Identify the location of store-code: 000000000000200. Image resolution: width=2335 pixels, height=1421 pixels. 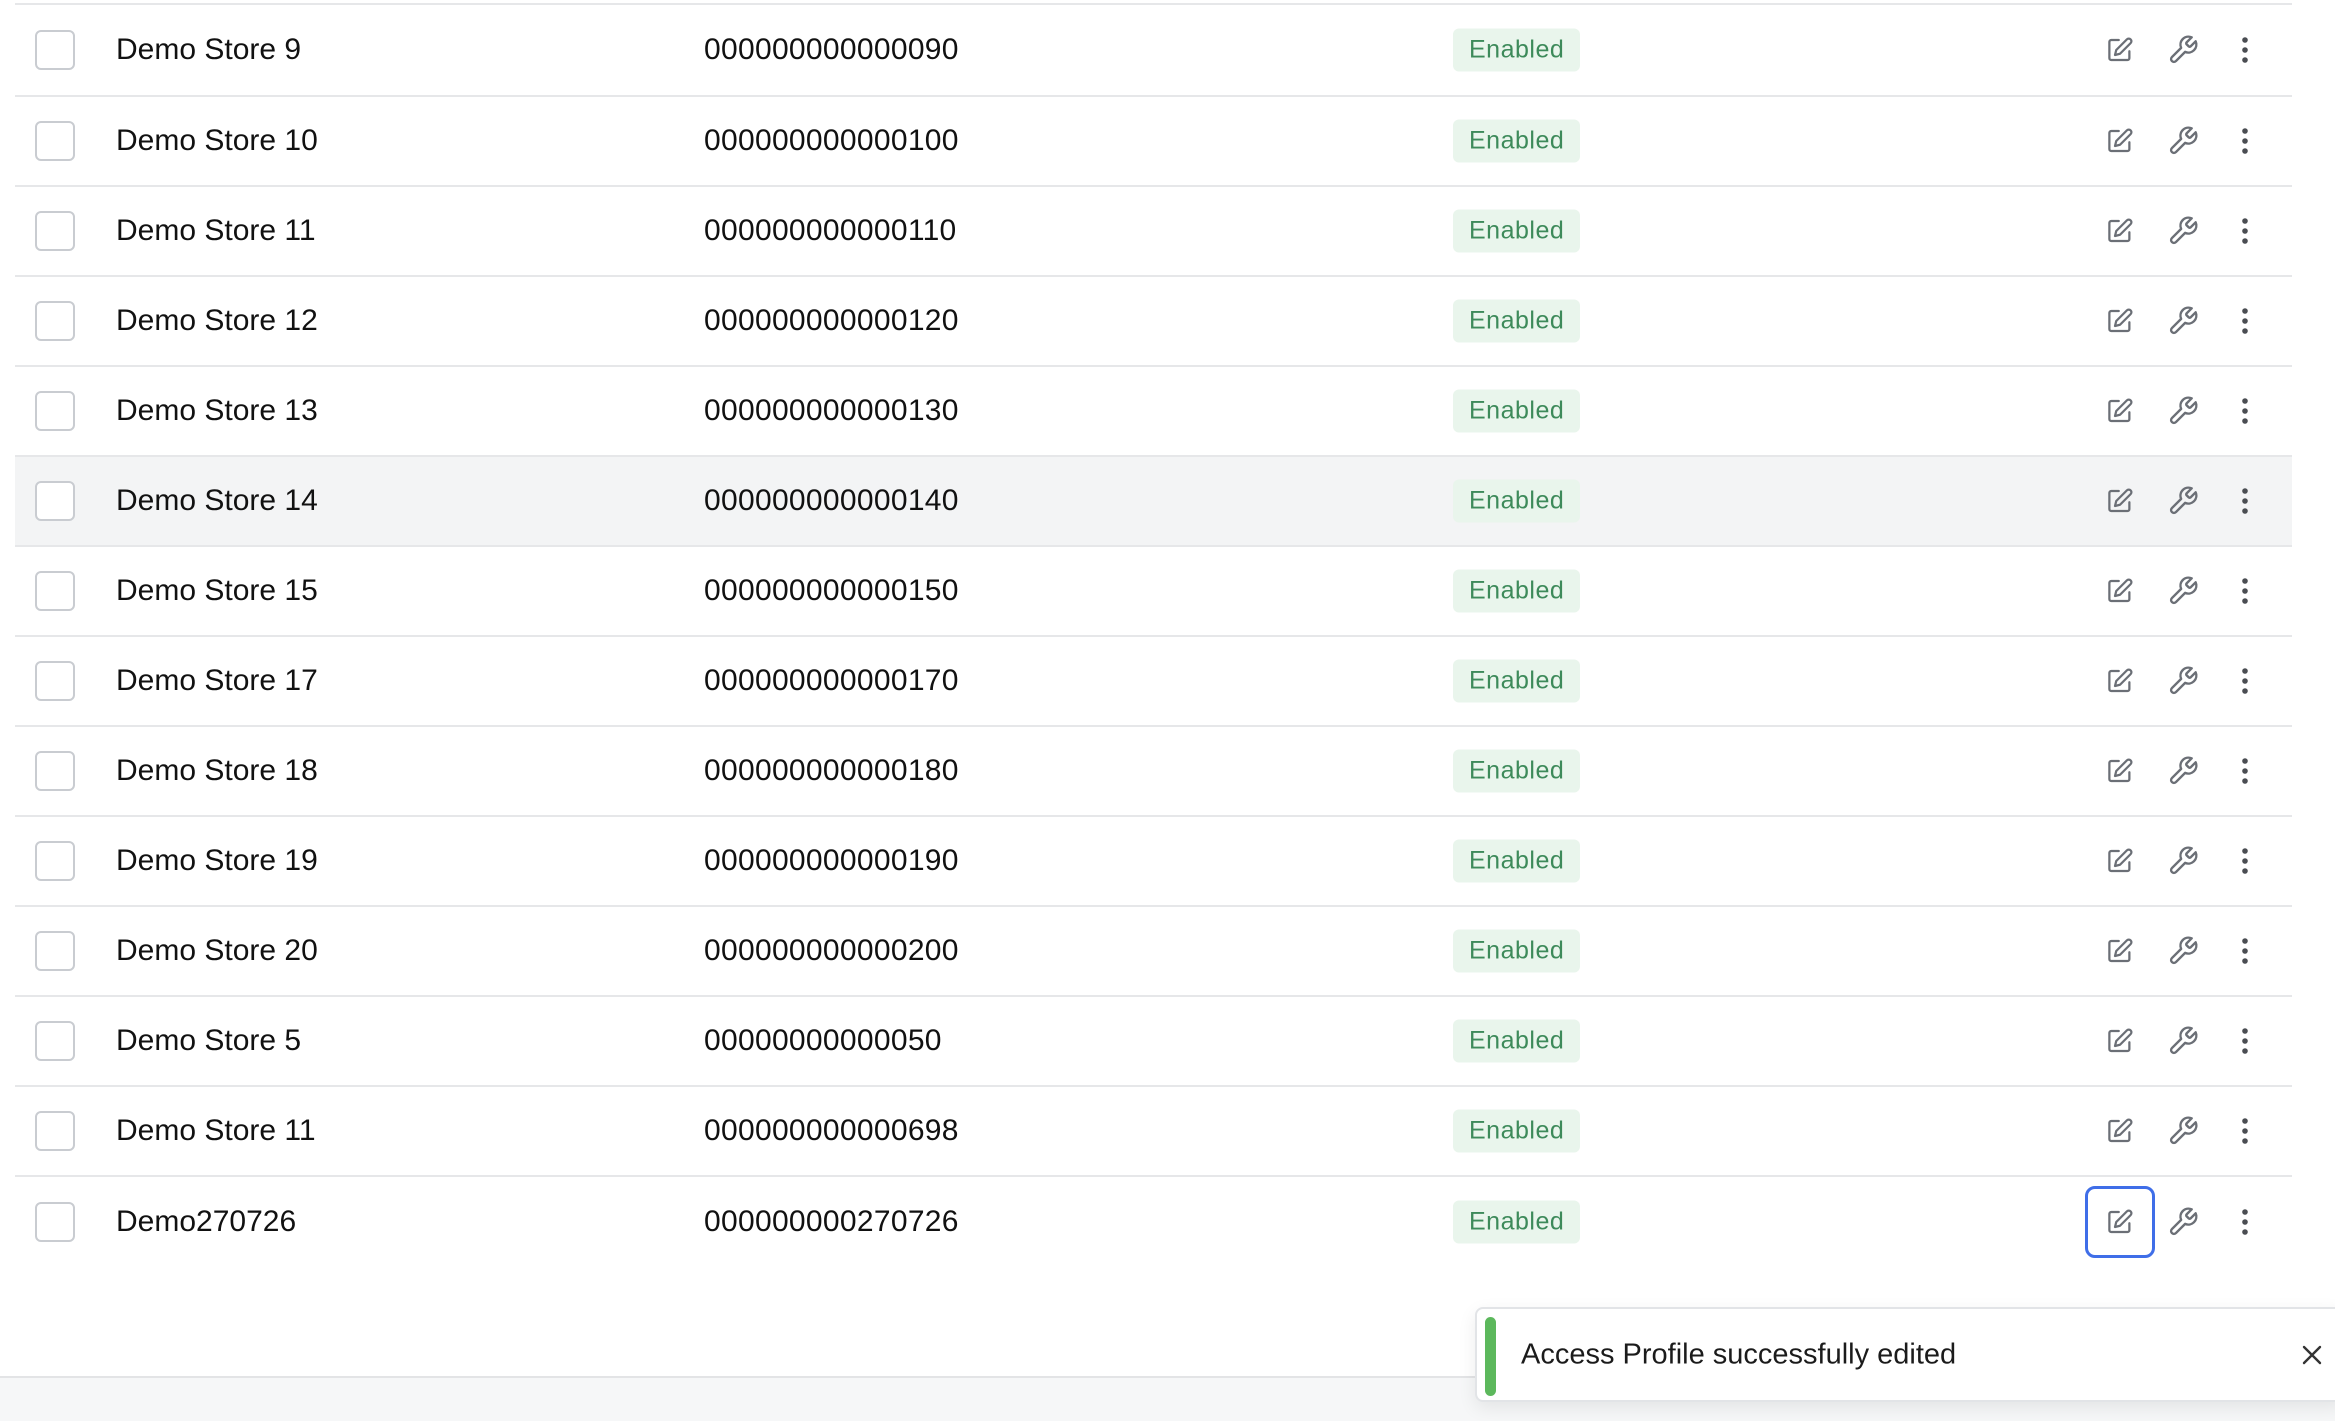
(831, 950).